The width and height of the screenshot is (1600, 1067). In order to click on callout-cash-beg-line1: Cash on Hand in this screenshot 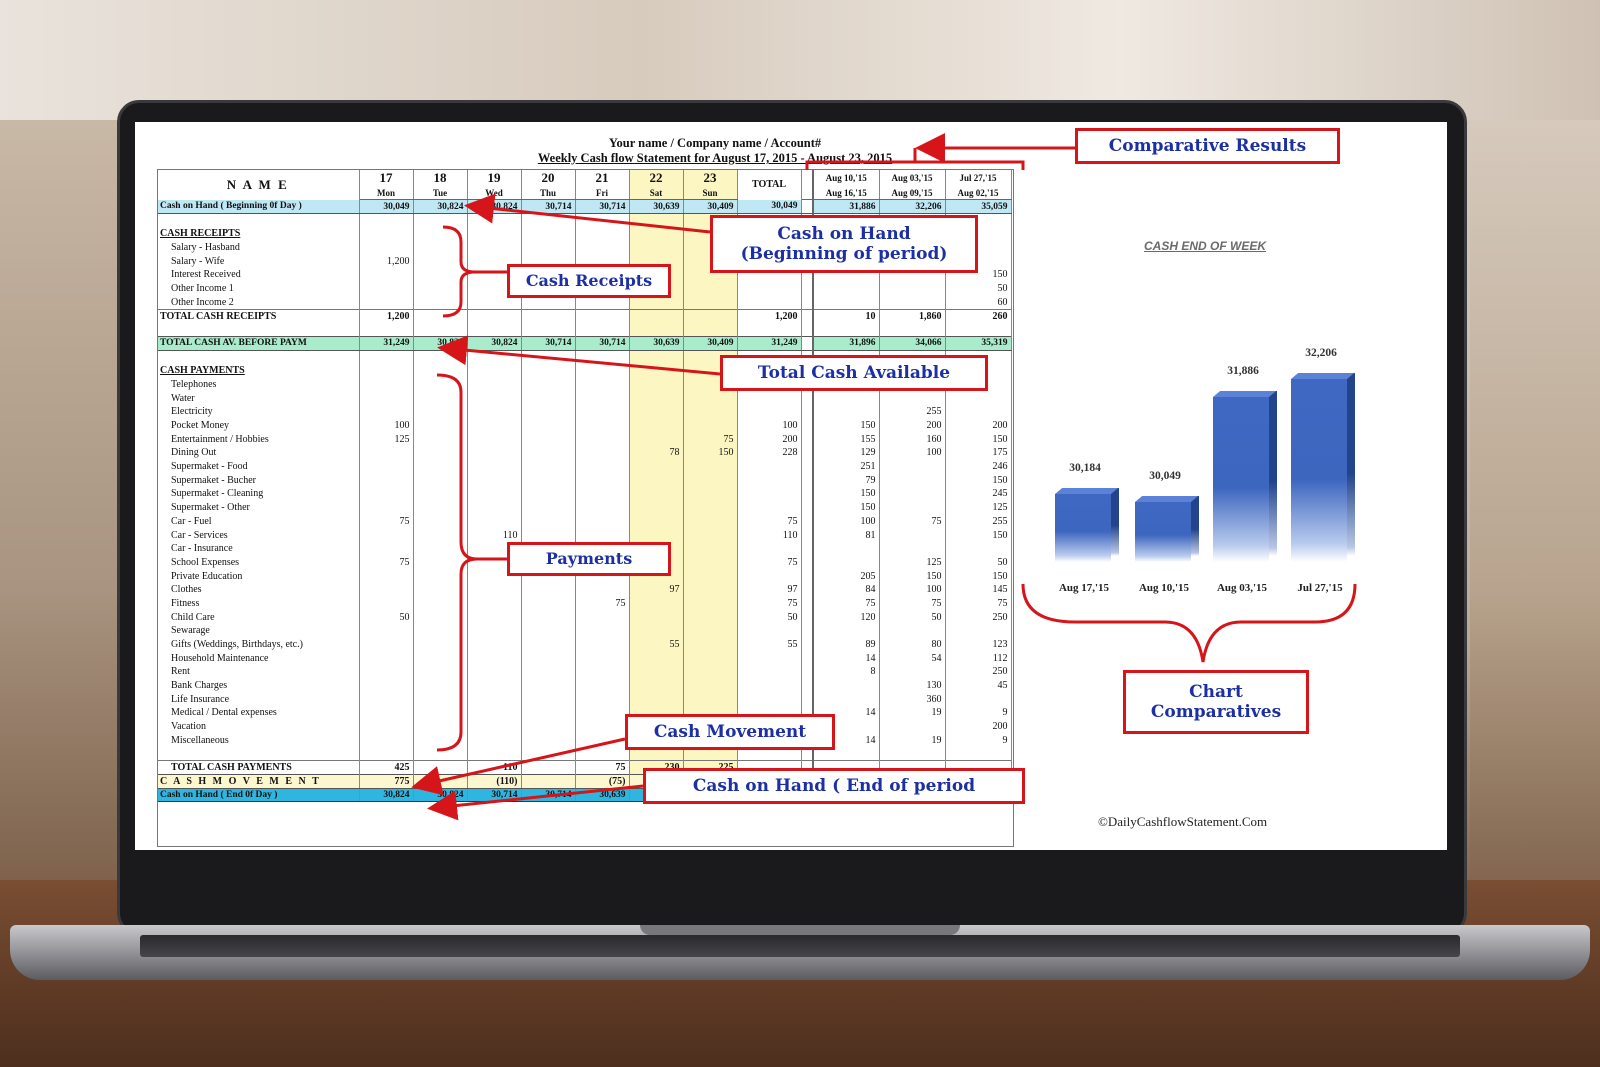, I will do `click(844, 233)`.